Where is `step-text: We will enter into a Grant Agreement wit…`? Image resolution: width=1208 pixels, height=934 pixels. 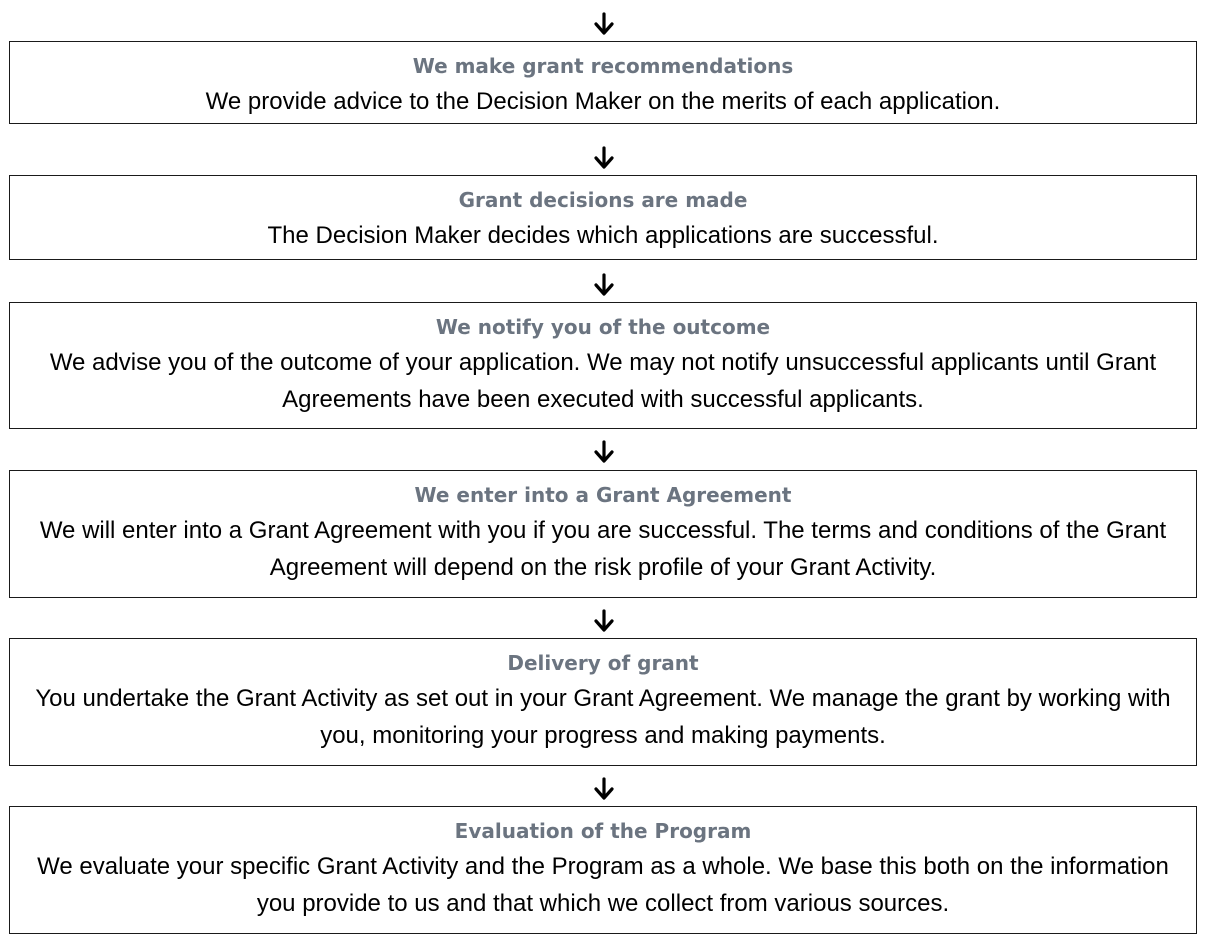 step-text: We will enter into a Grant Agreement wit… is located at coordinates (603, 549).